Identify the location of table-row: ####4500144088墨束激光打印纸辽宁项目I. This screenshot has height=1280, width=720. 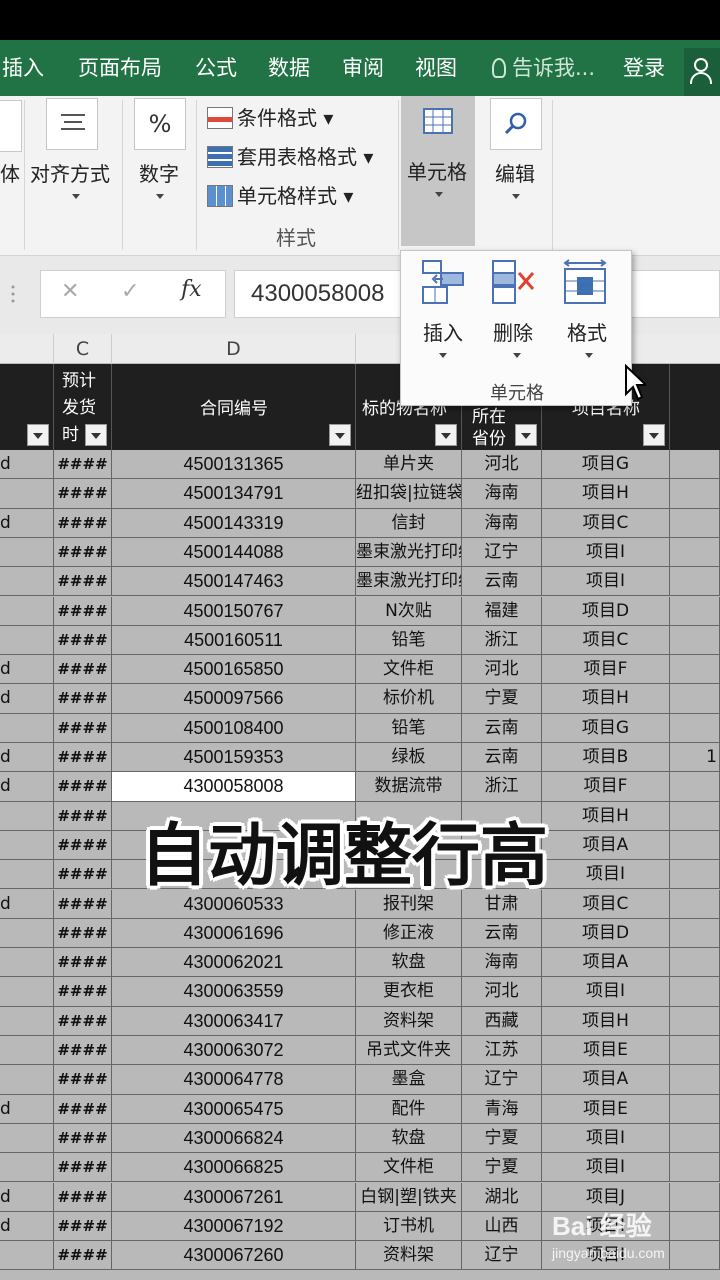
(360, 552).